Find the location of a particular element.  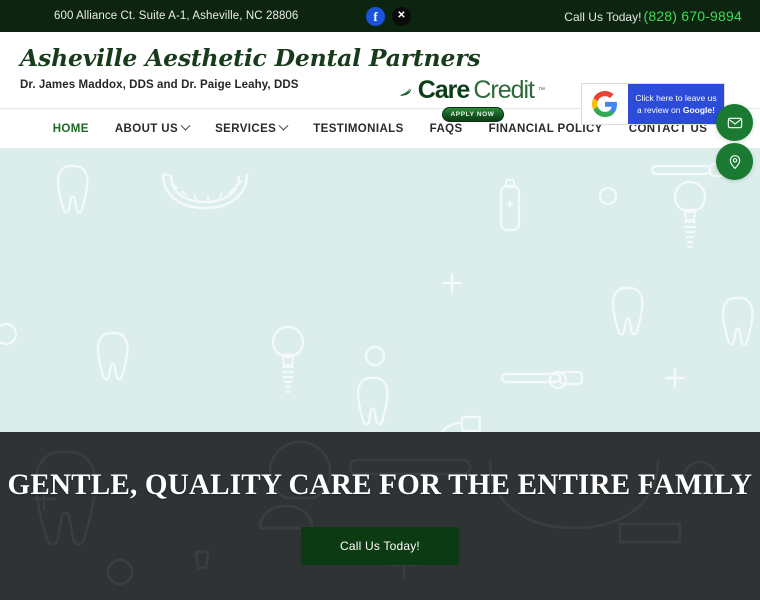

nav-item-home: HOME is located at coordinates (71, 129).